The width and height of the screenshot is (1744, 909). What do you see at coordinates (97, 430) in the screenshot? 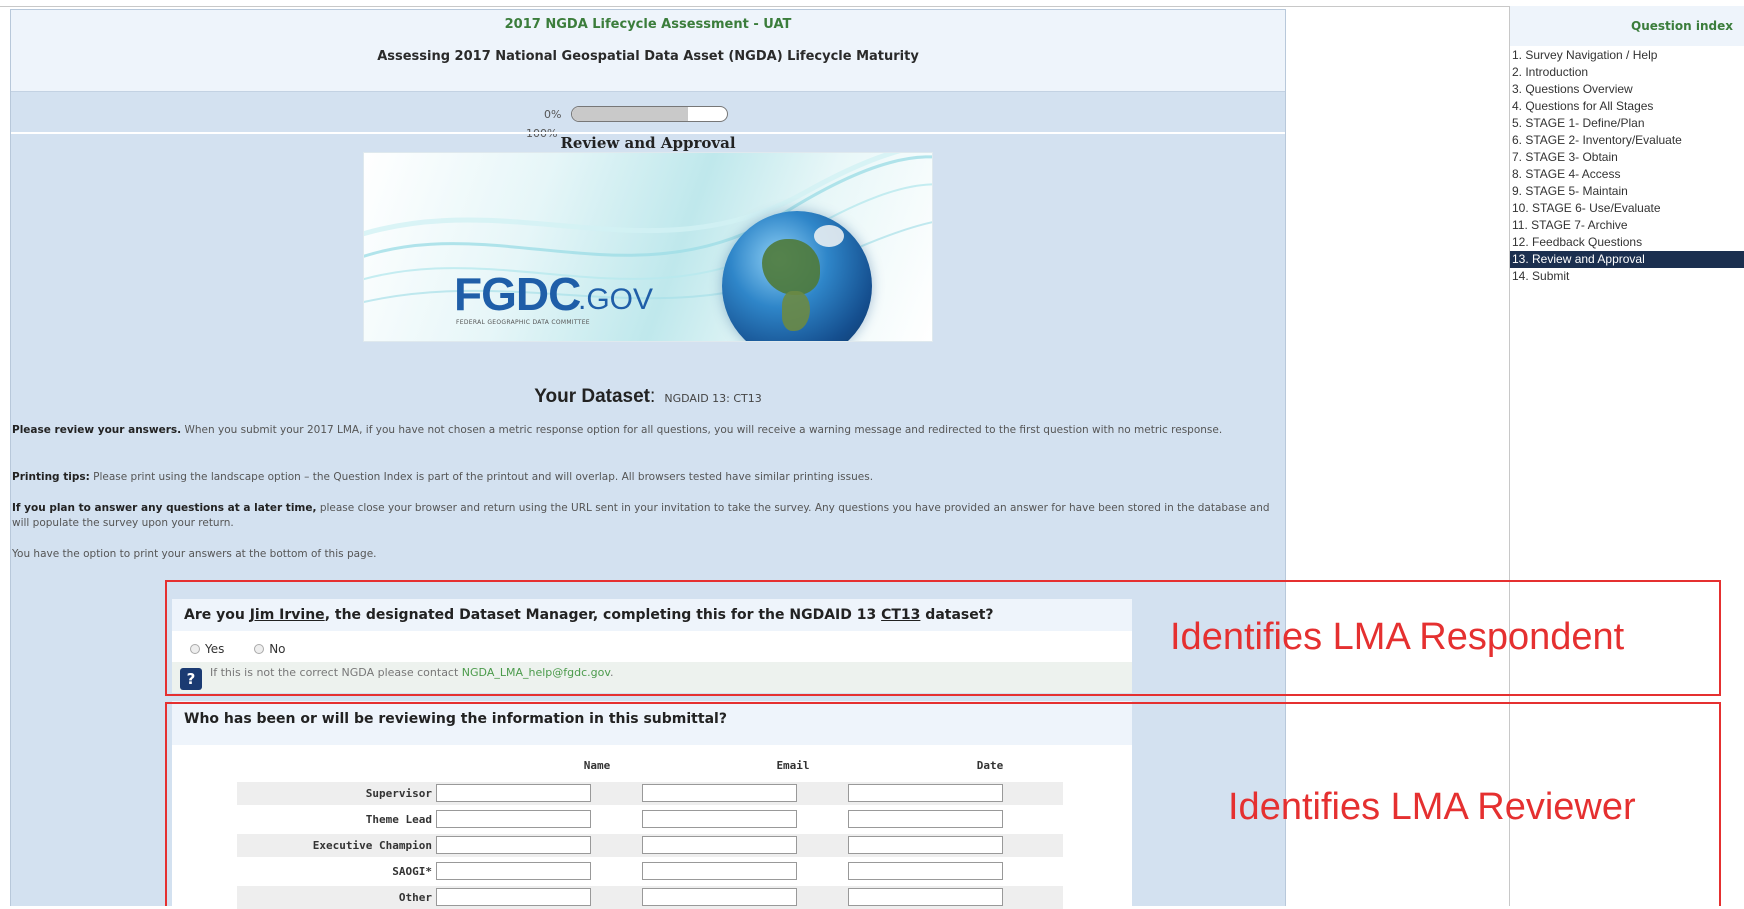
I see `review-bold: Please review your answers.` at bounding box center [97, 430].